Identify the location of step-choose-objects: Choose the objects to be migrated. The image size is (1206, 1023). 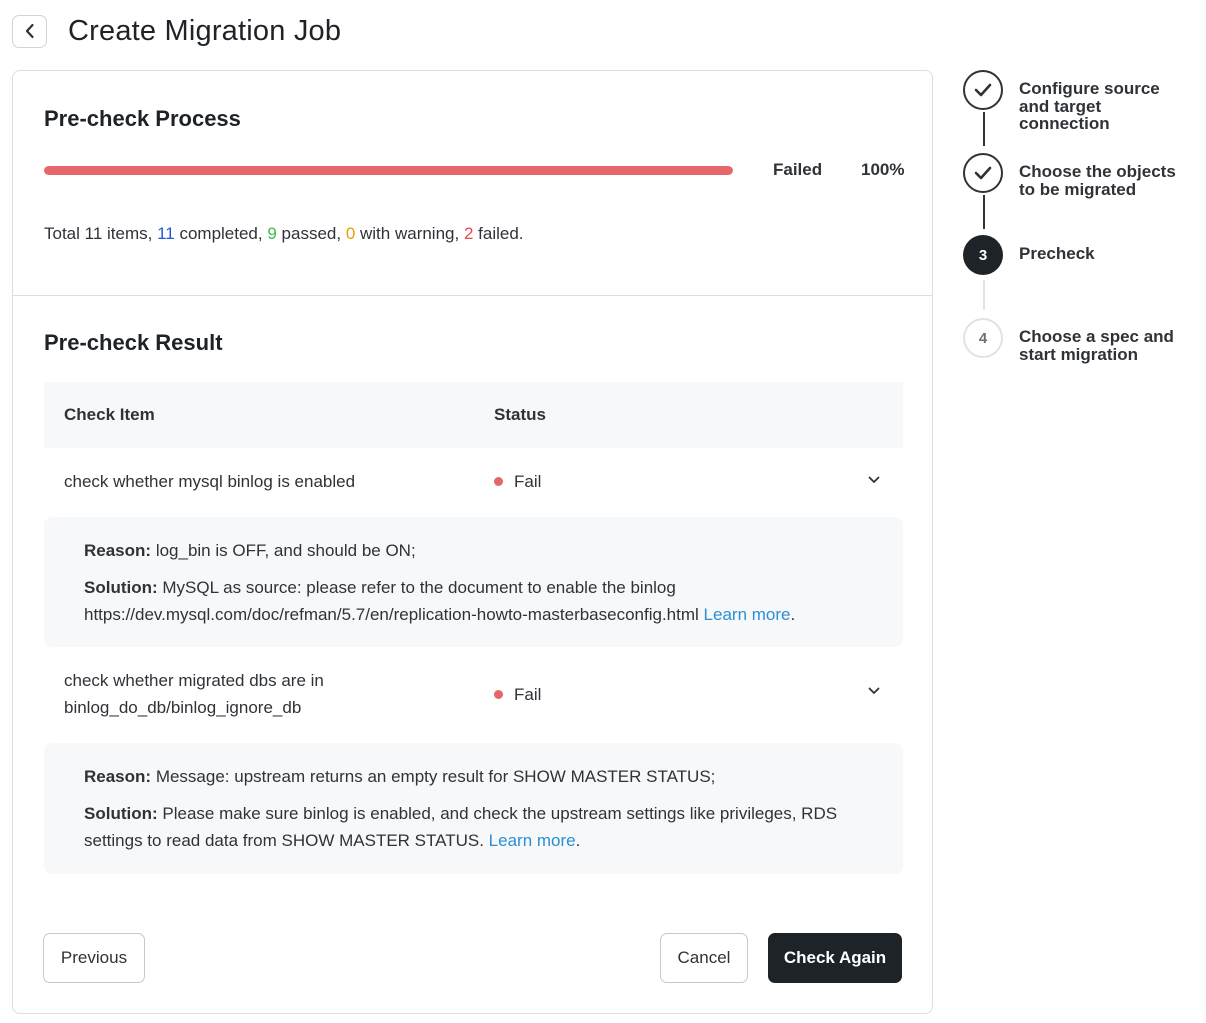
(1078, 175).